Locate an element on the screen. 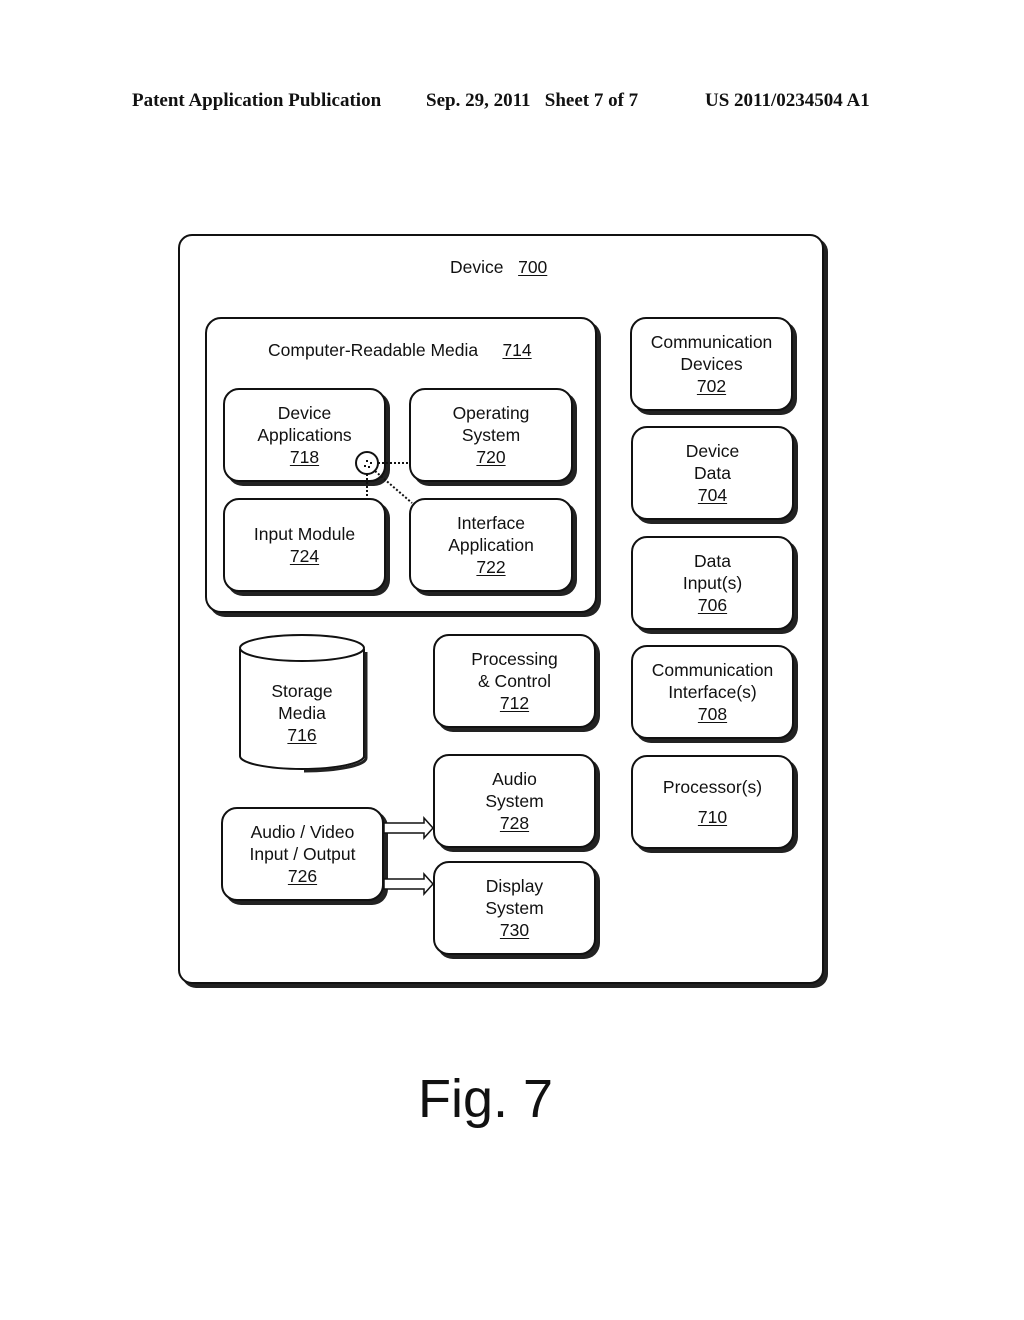 The image size is (1024, 1320). communication-devices-line2: Devices is located at coordinates (711, 364).